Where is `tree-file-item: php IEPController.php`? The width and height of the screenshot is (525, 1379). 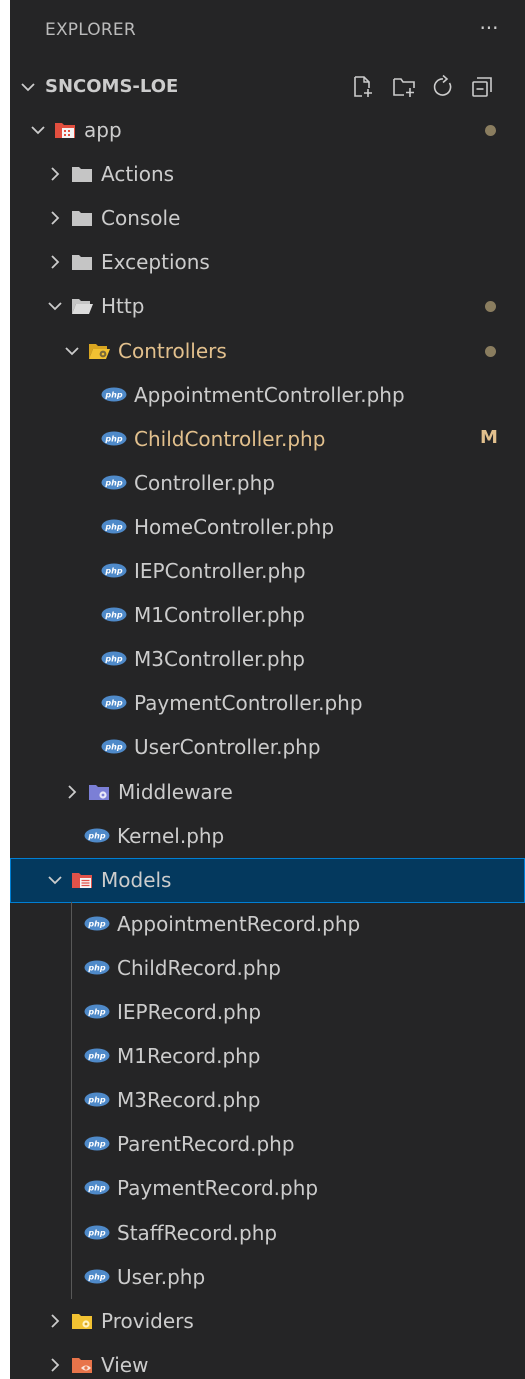 tree-file-item: php IEPController.php is located at coordinates (267, 571).